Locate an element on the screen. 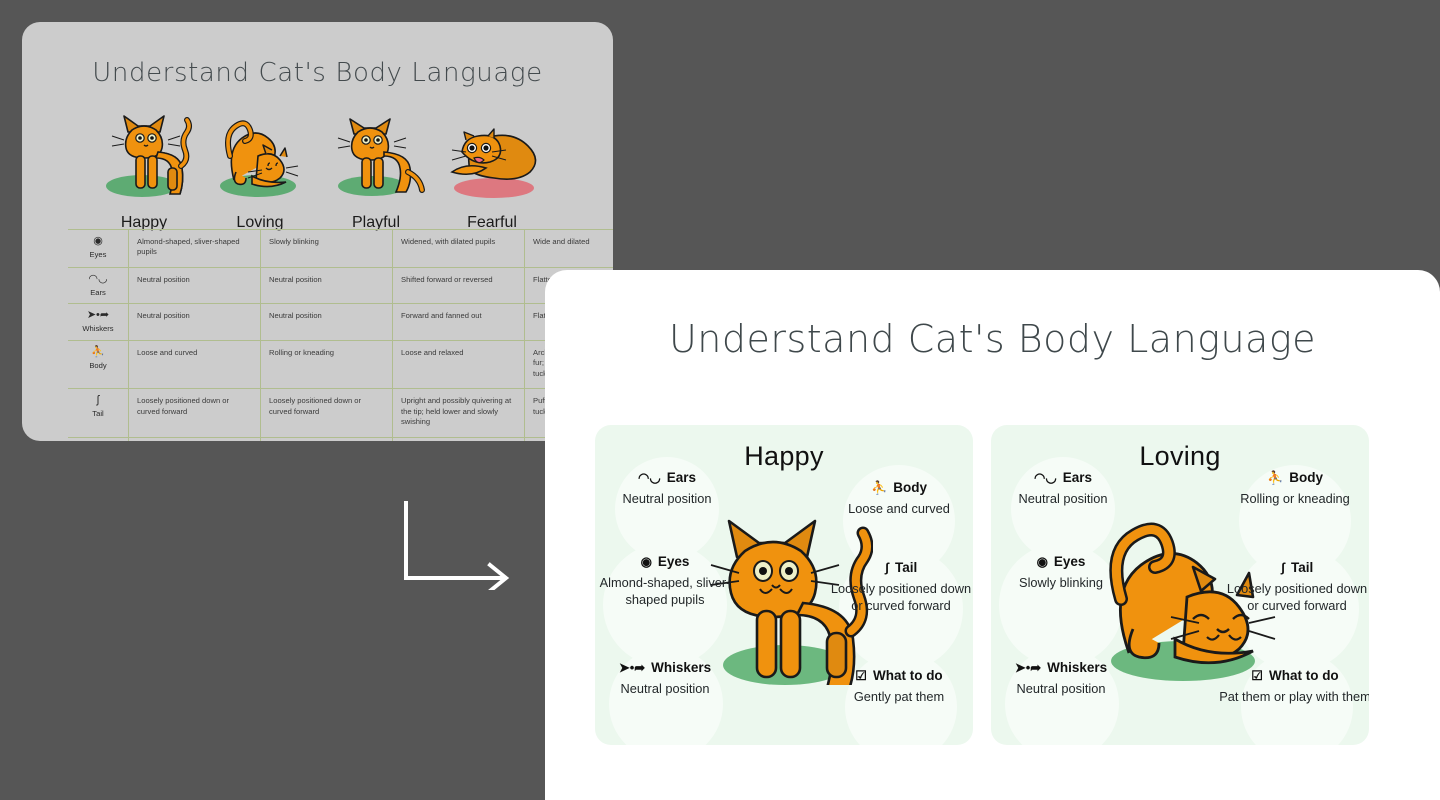  back-cat-fearful: Fearful is located at coordinates (492, 170).